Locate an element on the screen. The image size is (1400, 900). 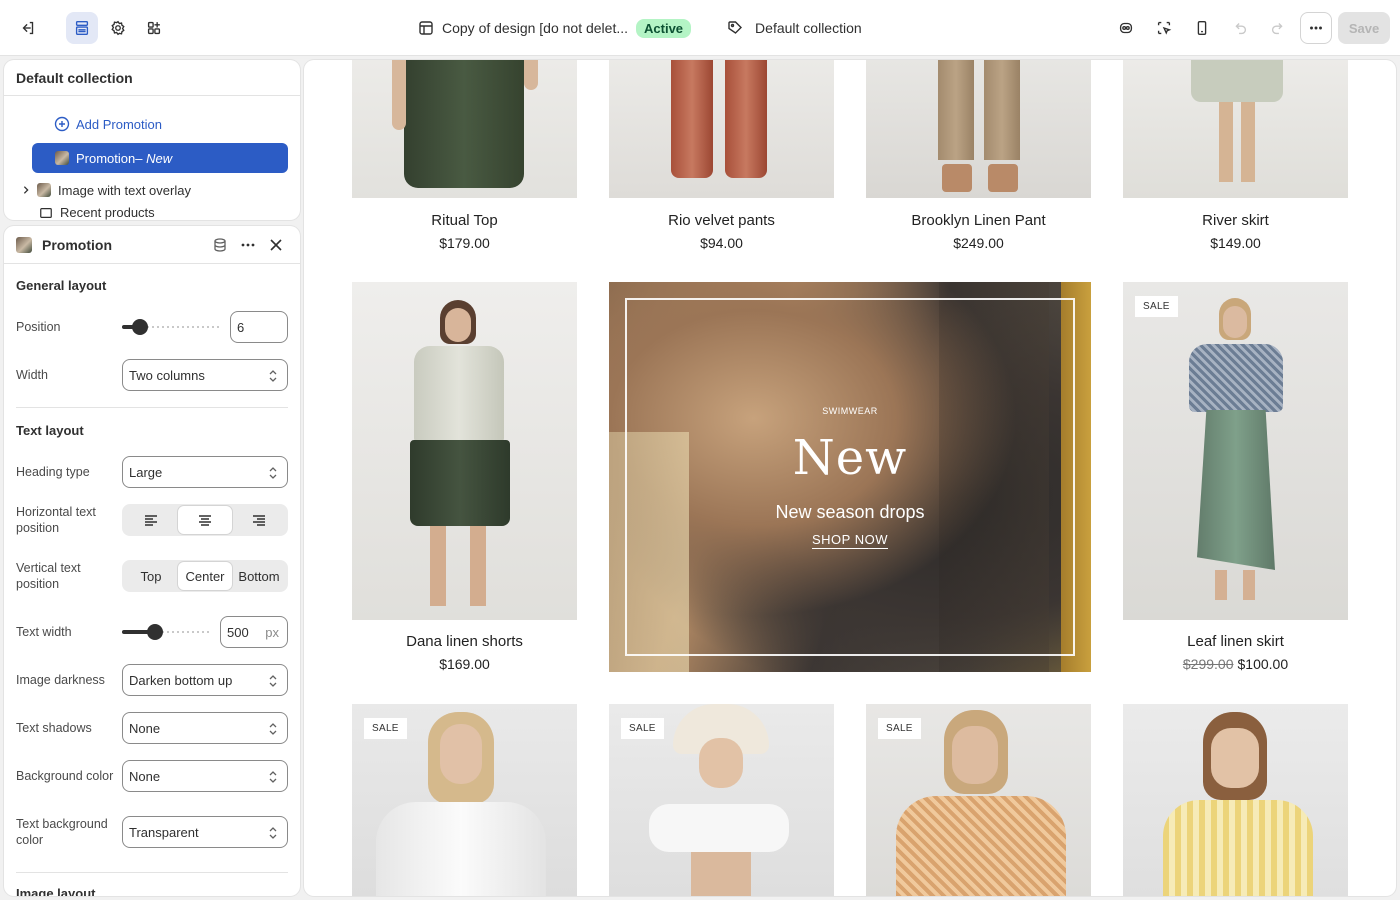
sale-price: $100.00 is located at coordinates (1263, 664).